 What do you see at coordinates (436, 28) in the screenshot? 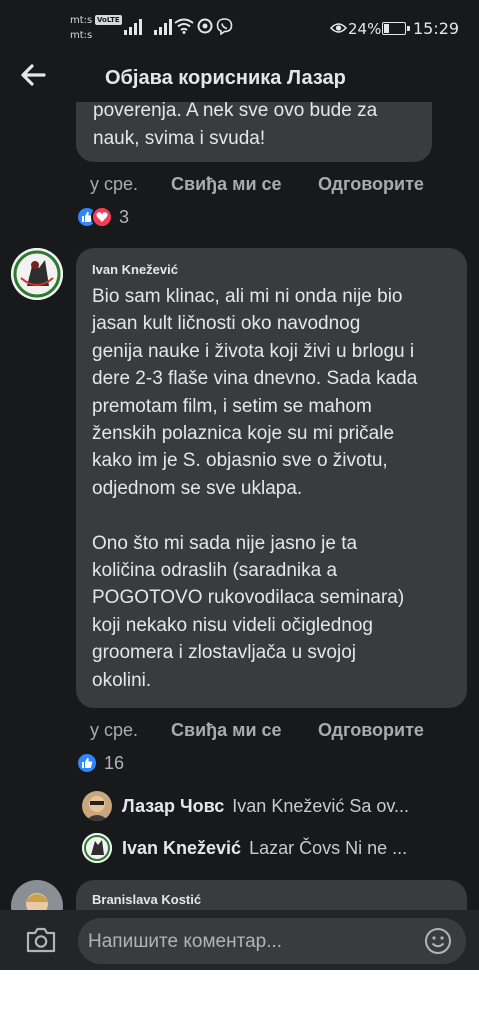
I see `clock: 15:29` at bounding box center [436, 28].